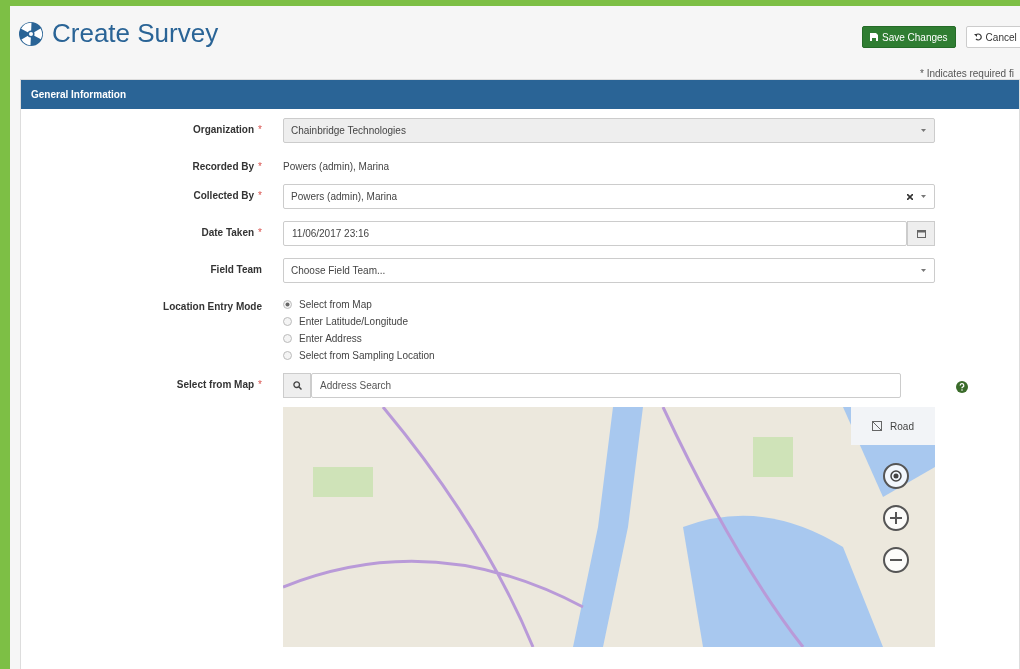 The width and height of the screenshot is (1020, 669). What do you see at coordinates (337, 166) in the screenshot?
I see `field-value: Powers (admin), Marina` at bounding box center [337, 166].